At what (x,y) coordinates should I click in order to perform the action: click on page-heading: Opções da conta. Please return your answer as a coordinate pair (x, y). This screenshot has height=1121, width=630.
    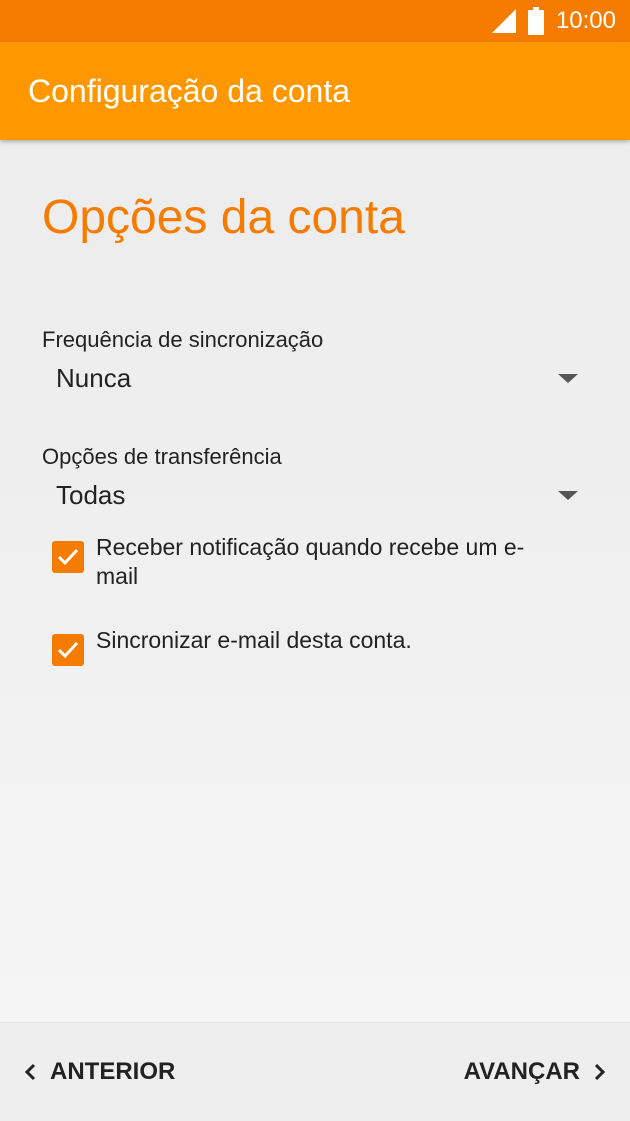
    Looking at the image, I should click on (223, 217).